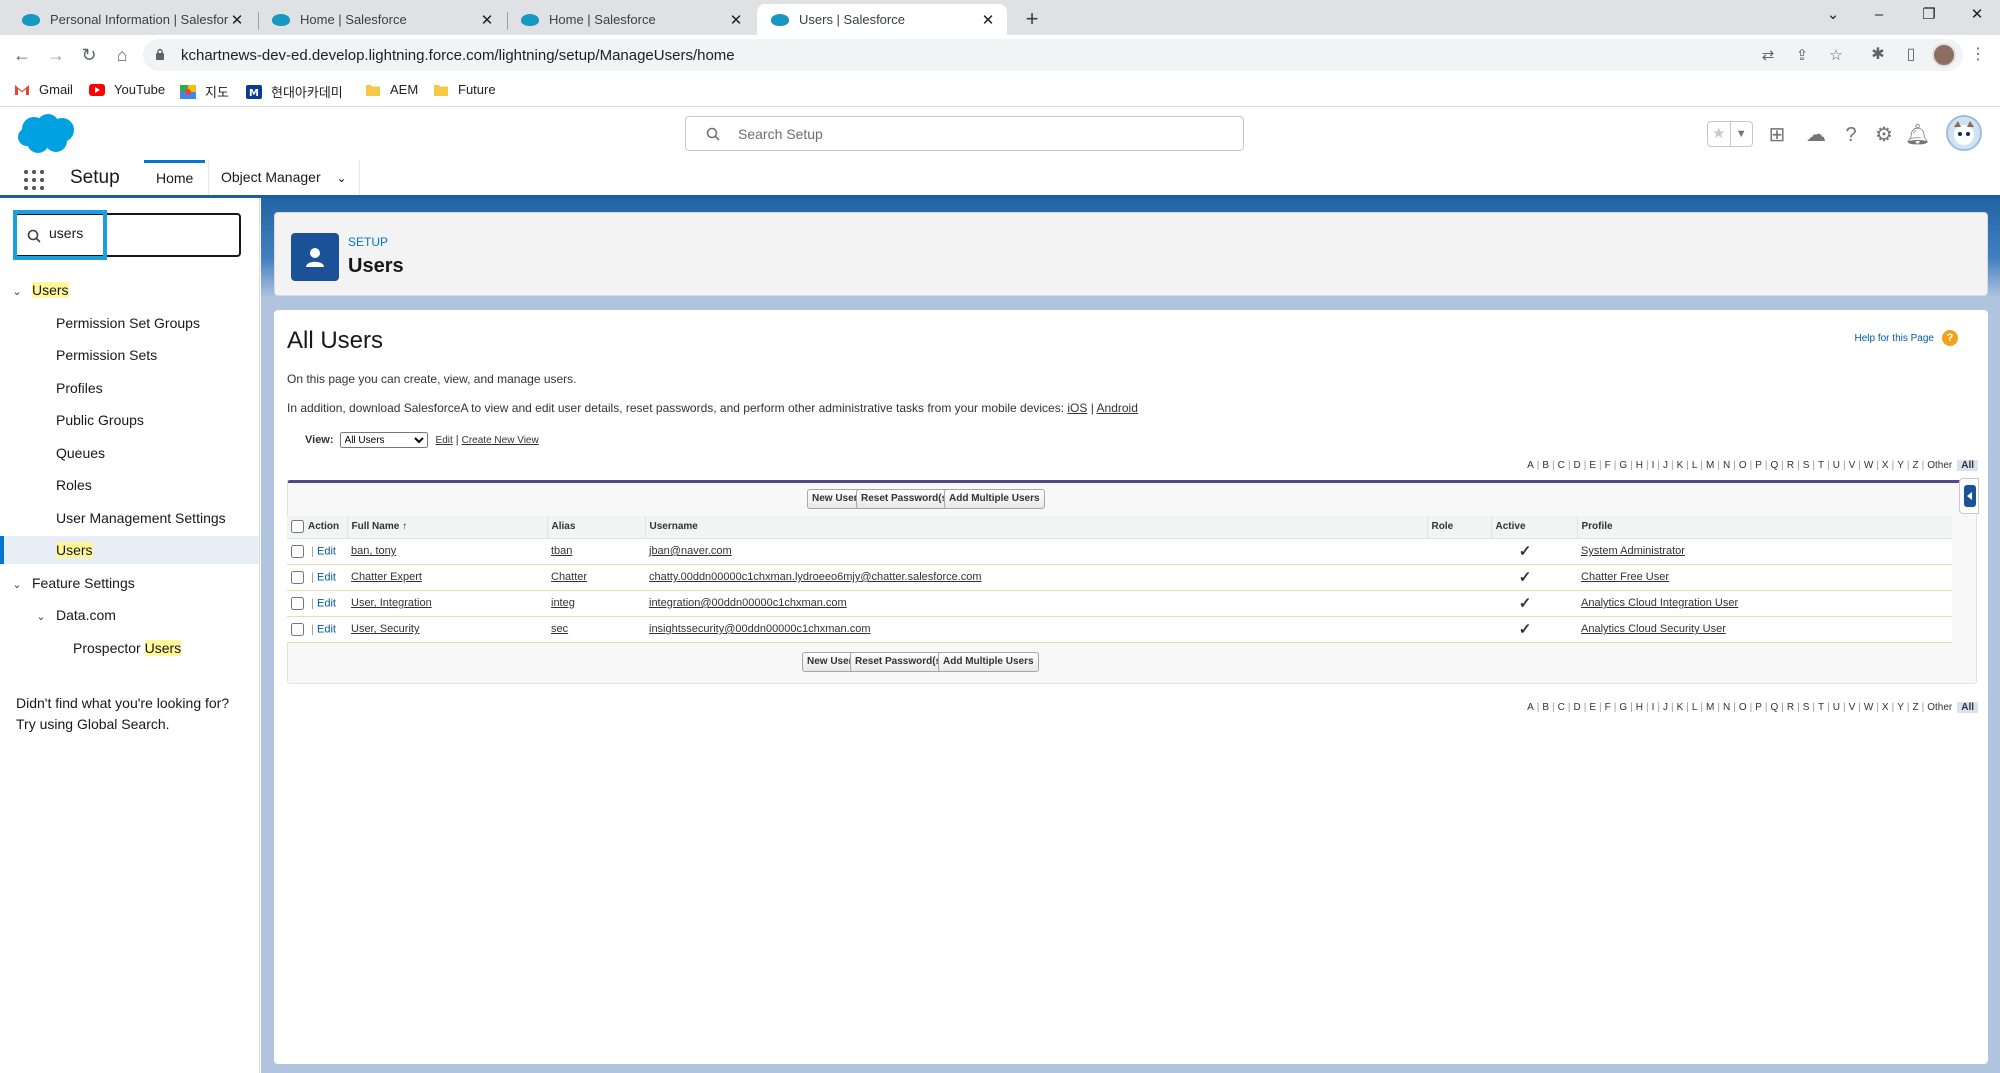  What do you see at coordinates (129, 453) in the screenshot?
I see `sidebar-item-queues: Queues` at bounding box center [129, 453].